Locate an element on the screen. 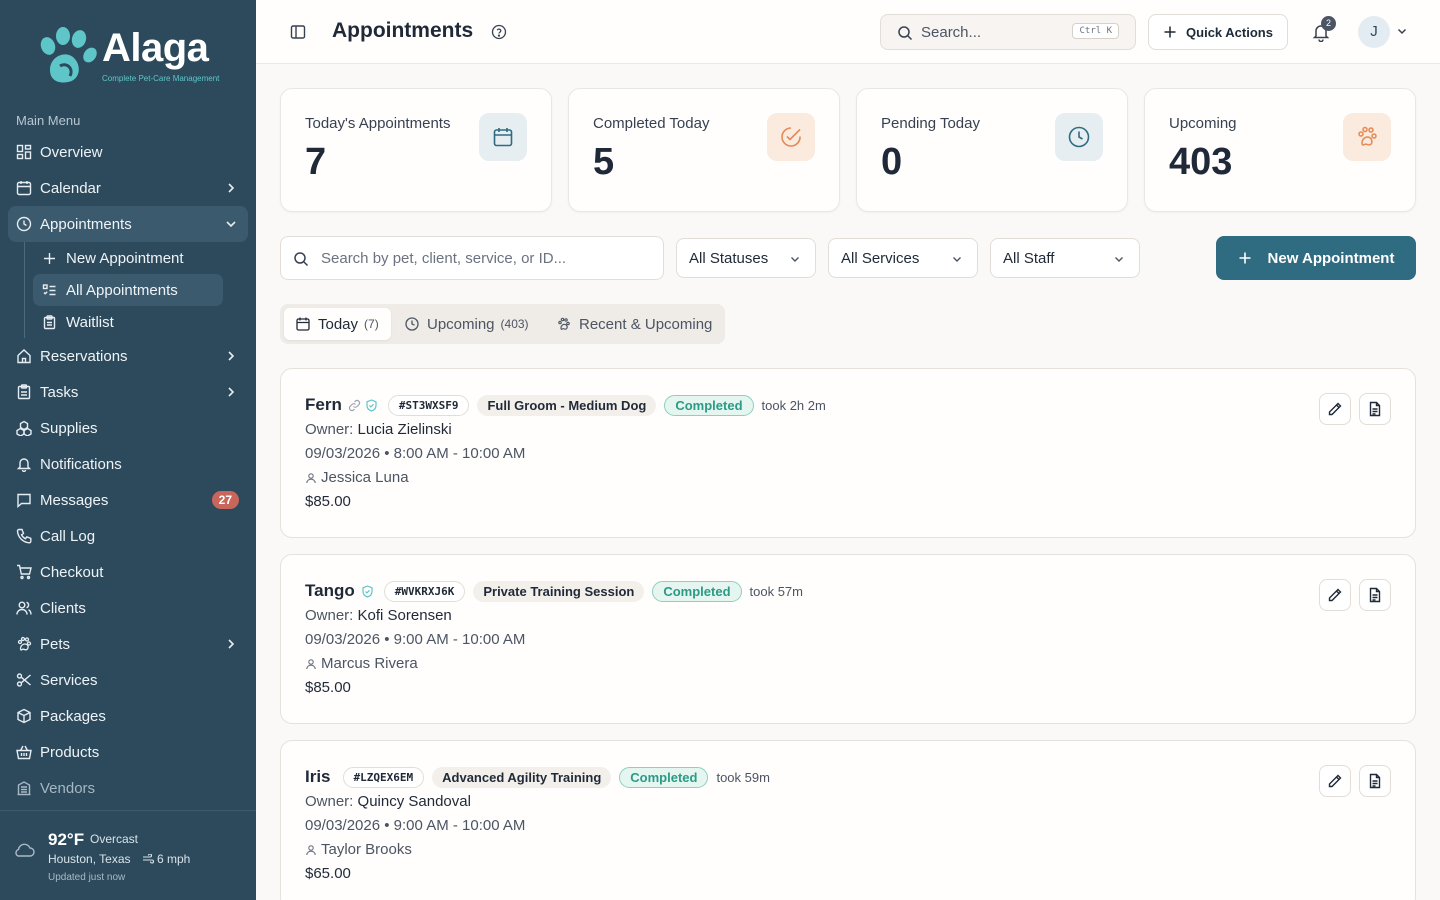  sidebar-item-tasks: Tasks is located at coordinates (128, 392).